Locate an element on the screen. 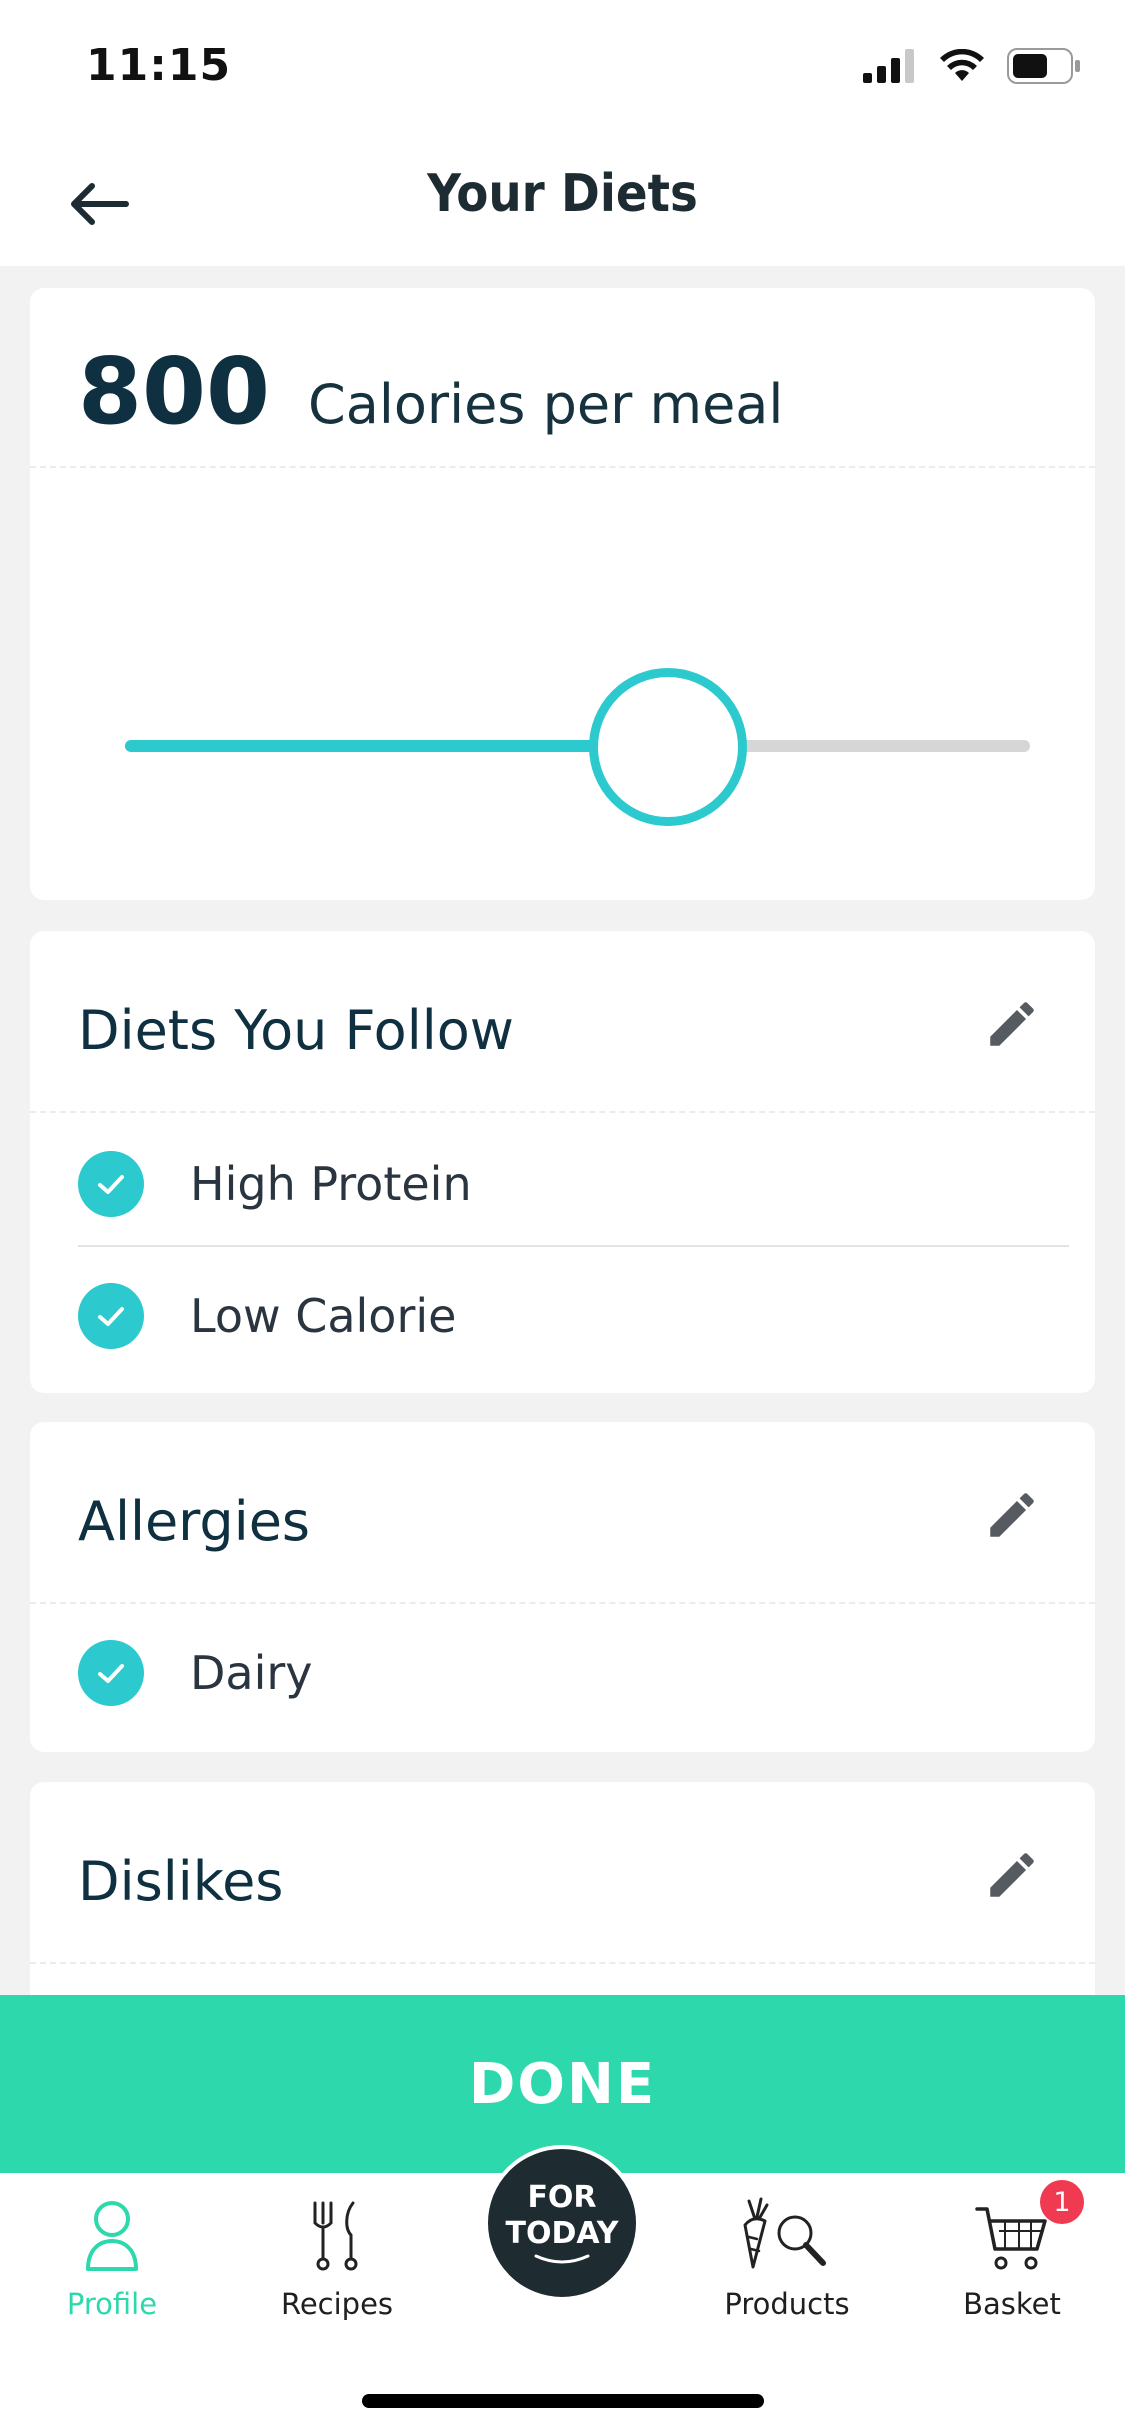 The width and height of the screenshot is (1125, 2436). wifi-icon is located at coordinates (962, 65).